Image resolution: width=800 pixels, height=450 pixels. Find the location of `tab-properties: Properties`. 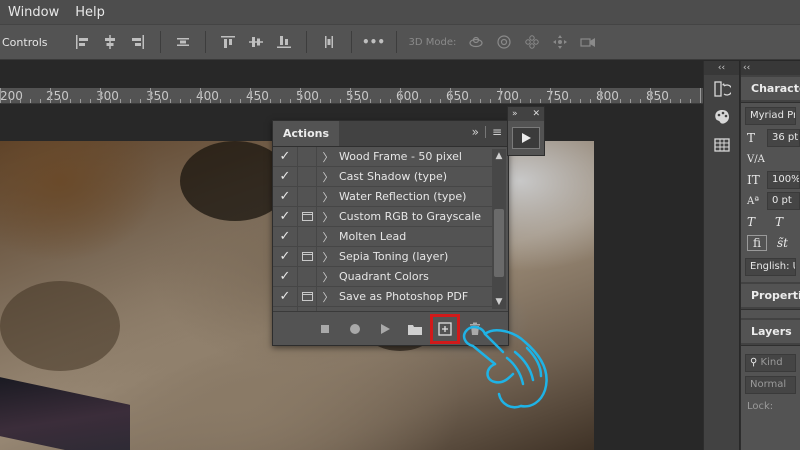

tab-properties: Properties is located at coordinates (770, 295).